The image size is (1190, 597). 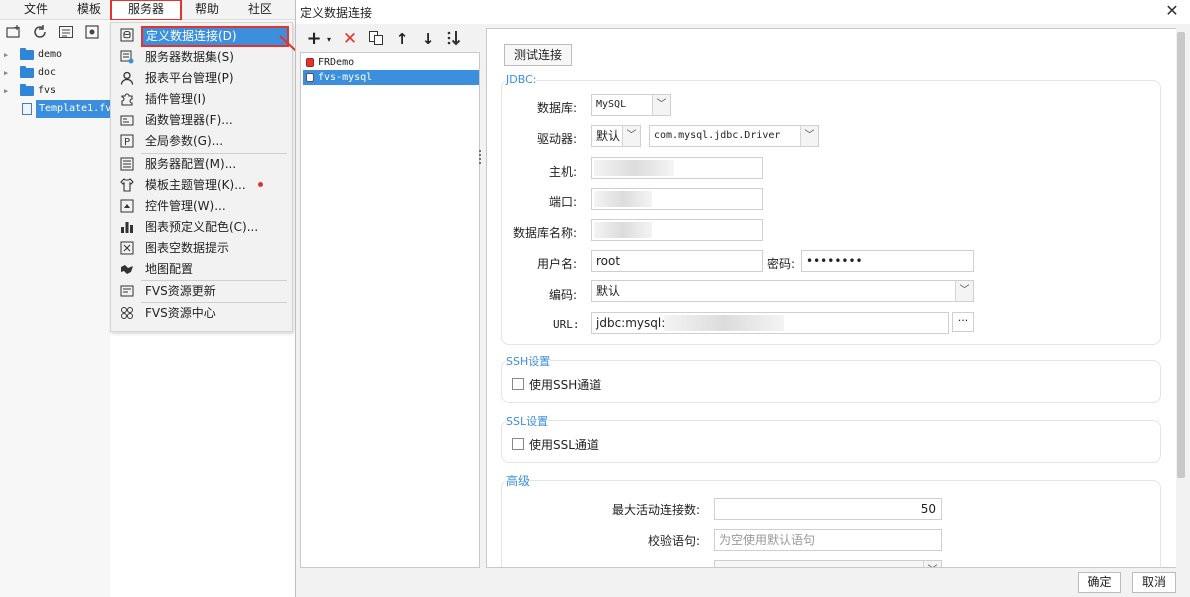 What do you see at coordinates (66, 32) in the screenshot?
I see `list-view-icon` at bounding box center [66, 32].